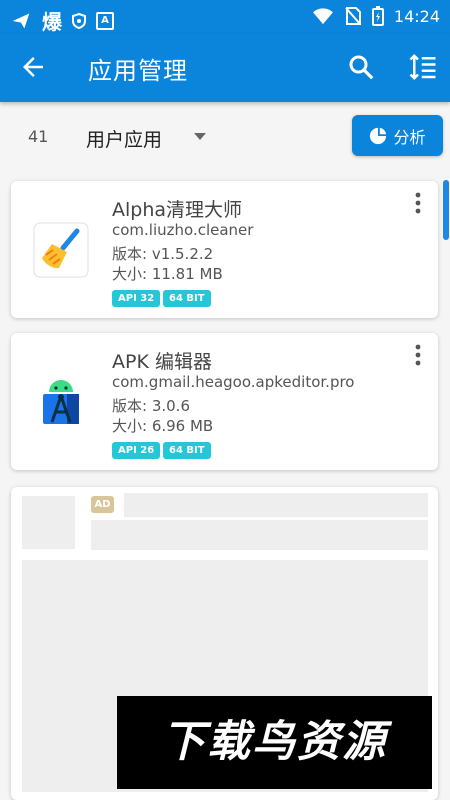  Describe the element at coordinates (136, 298) in the screenshot. I see `api-badge: API 32` at that location.